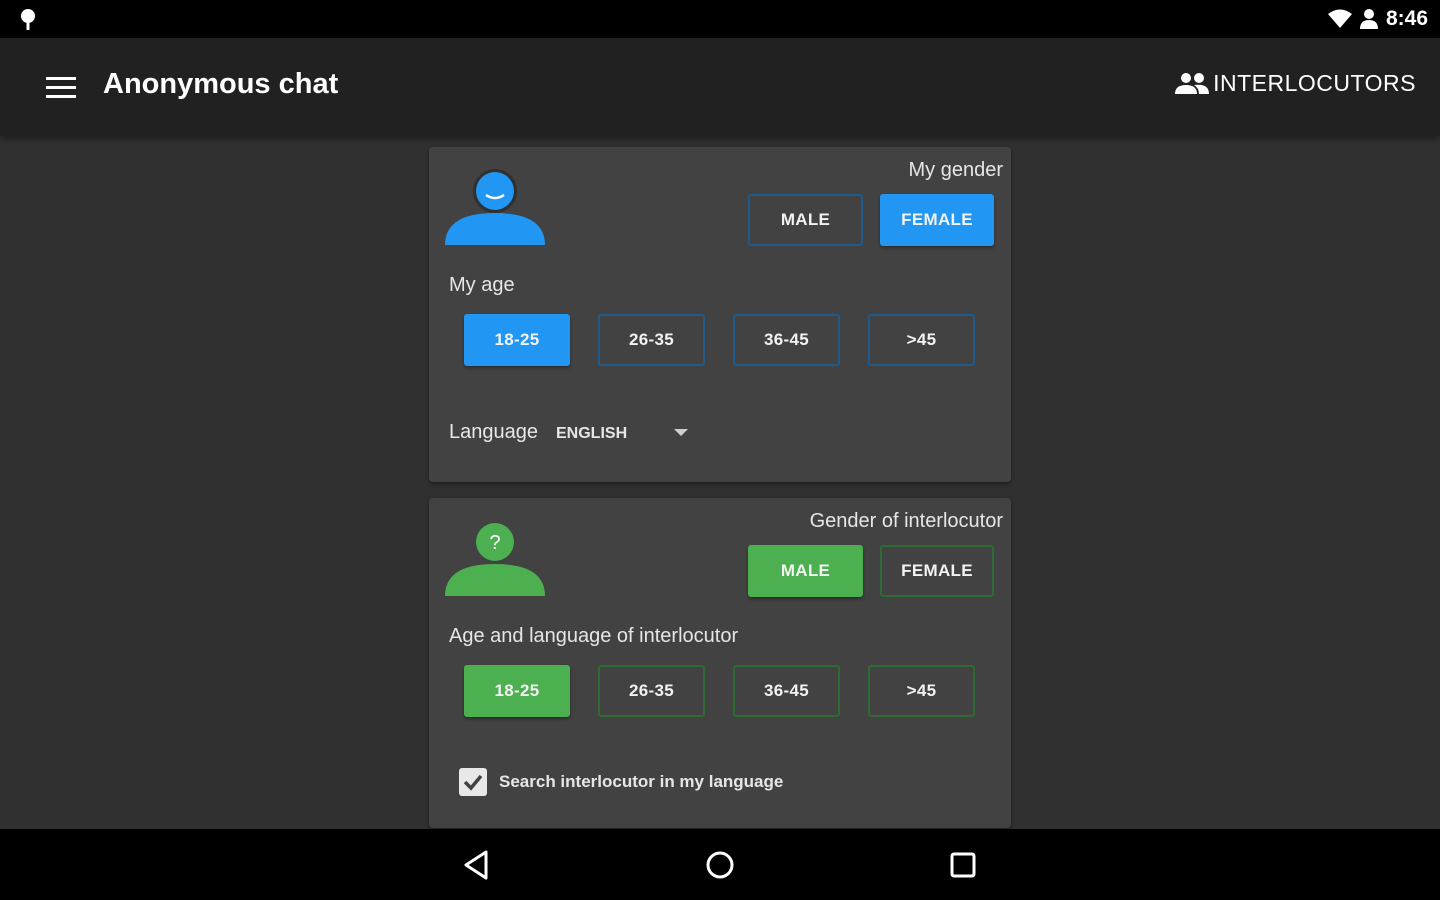 The width and height of the screenshot is (1440, 900). Describe the element at coordinates (651, 691) in the screenshot. I see `interlocutor-age-26-35-button: 26-35` at that location.